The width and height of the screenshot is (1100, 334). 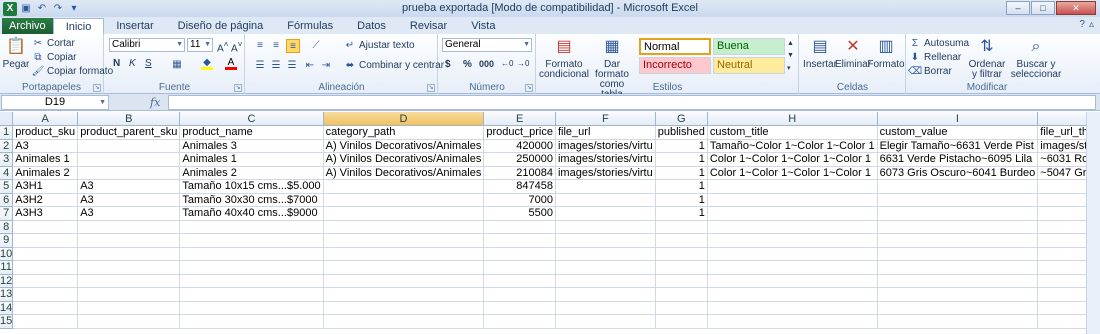 What do you see at coordinates (251, 159) in the screenshot?
I see `cell-c3: Animales 1` at bounding box center [251, 159].